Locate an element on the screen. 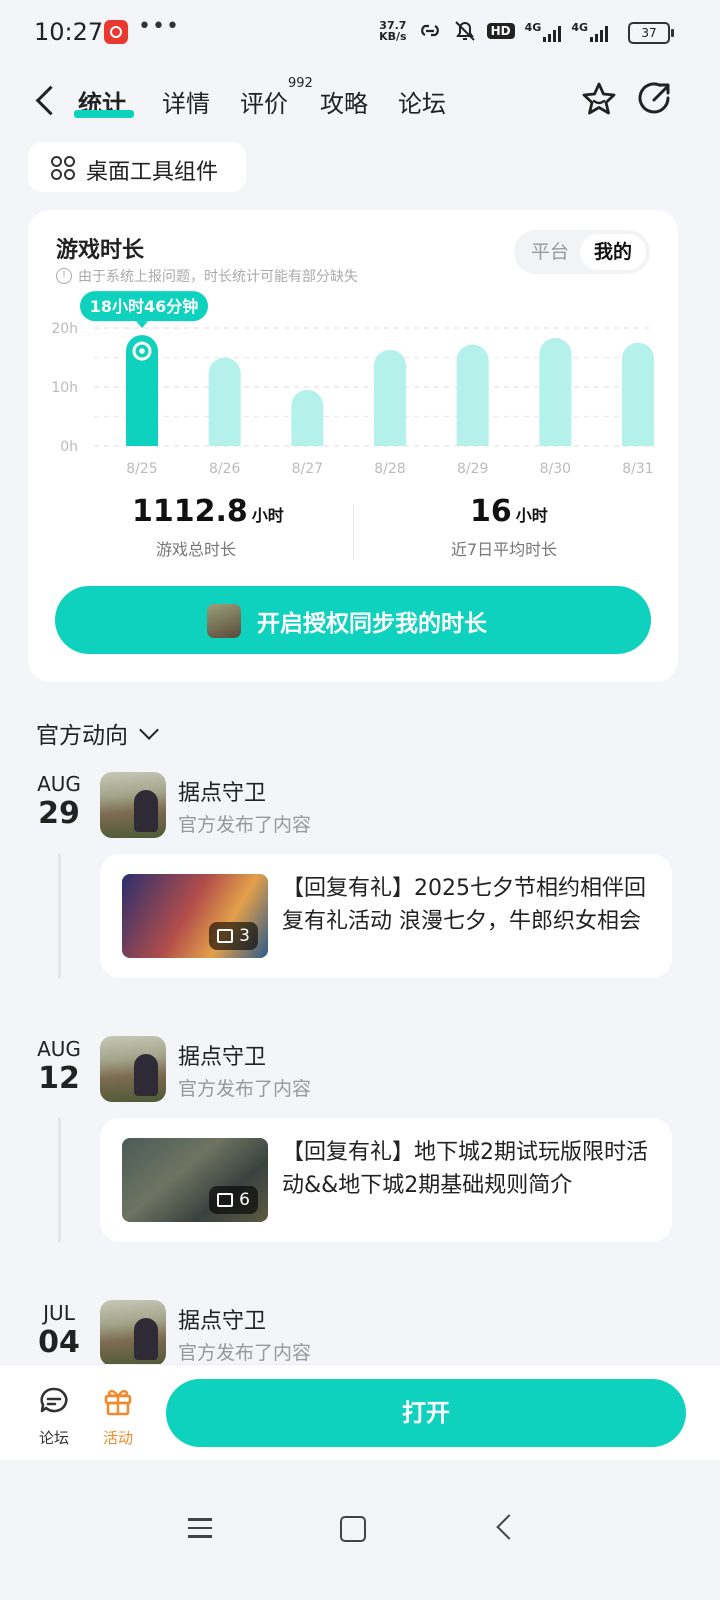 This screenshot has width=720, height=1600. image-count-badge: 3 is located at coordinates (233, 936).